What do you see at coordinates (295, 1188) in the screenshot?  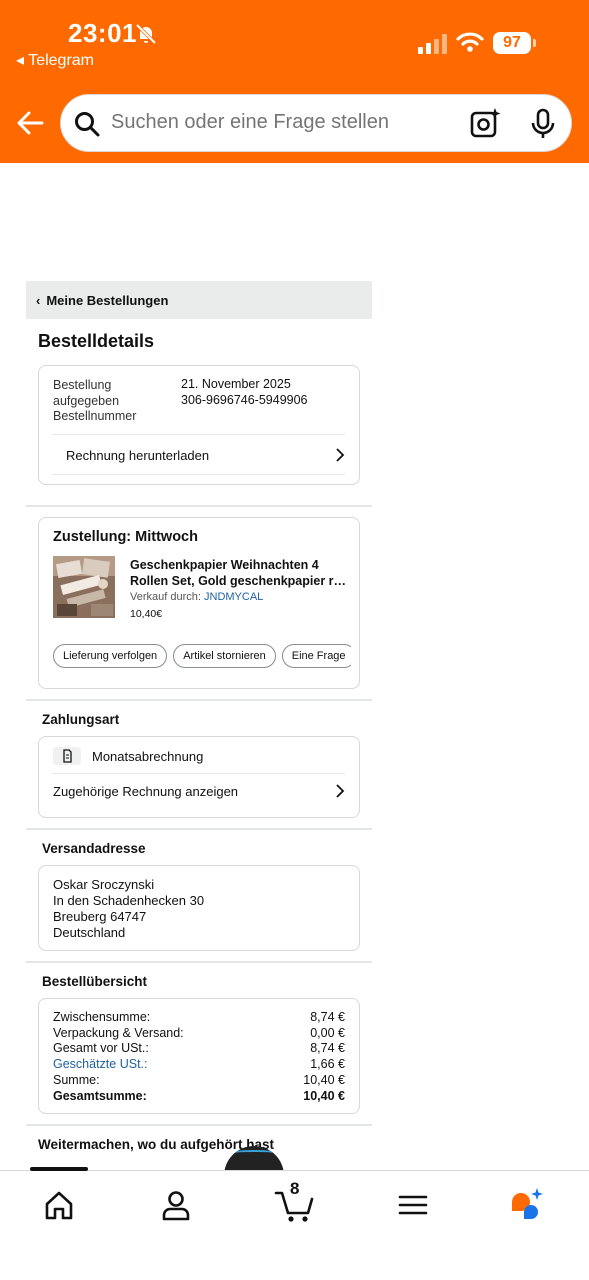 I see `cart-count: 8` at bounding box center [295, 1188].